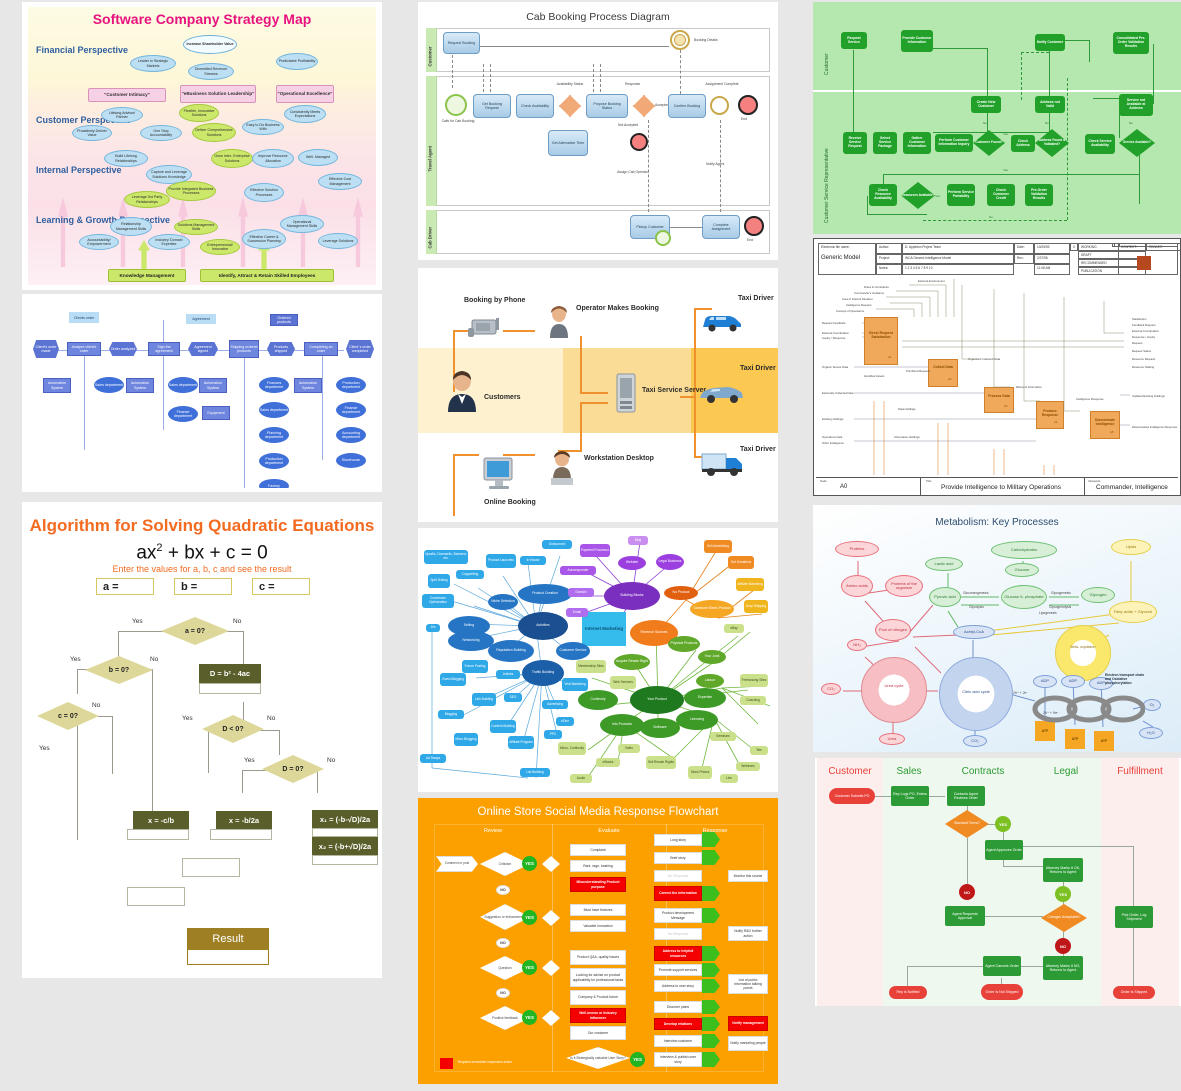 Image resolution: width=1181 pixels, height=1091 pixels. What do you see at coordinates (638, 540) in the screenshot?
I see `node-blog: Blog` at bounding box center [638, 540].